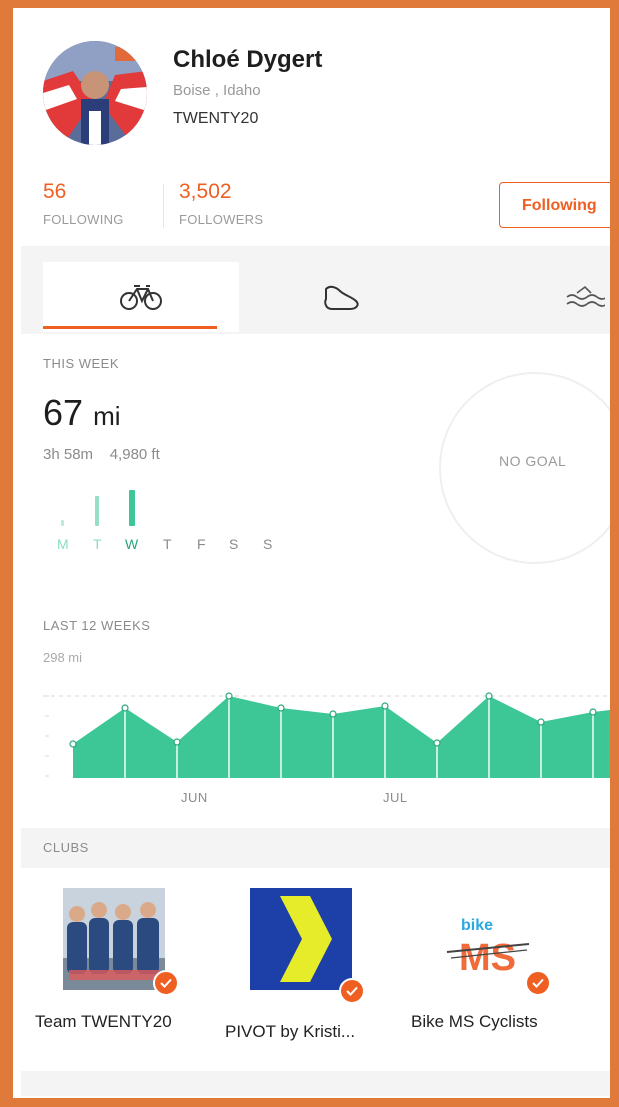 The width and height of the screenshot is (619, 1107). I want to click on bottom-section-divider, so click(315, 1083).